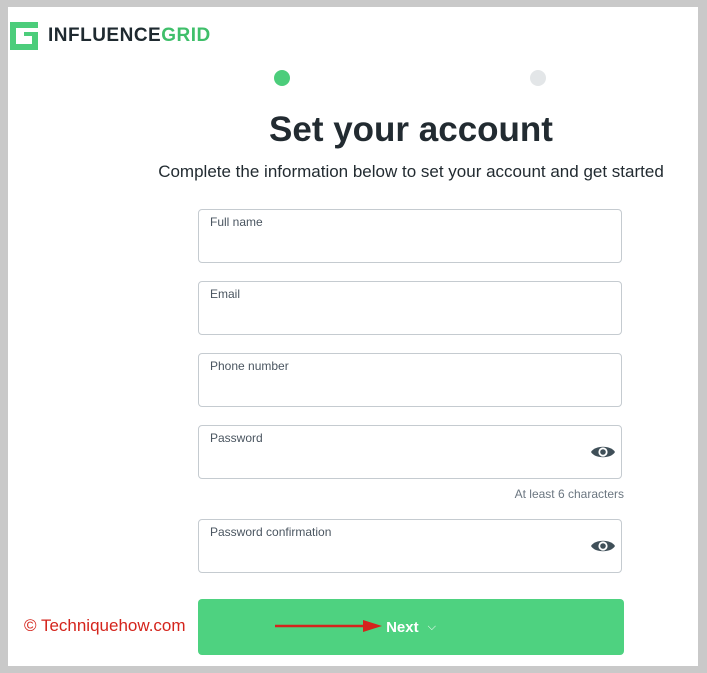 This screenshot has height=673, width=707. Describe the element at coordinates (271, 532) in the screenshot. I see `password-confirmation-label: Password confirmation` at that location.